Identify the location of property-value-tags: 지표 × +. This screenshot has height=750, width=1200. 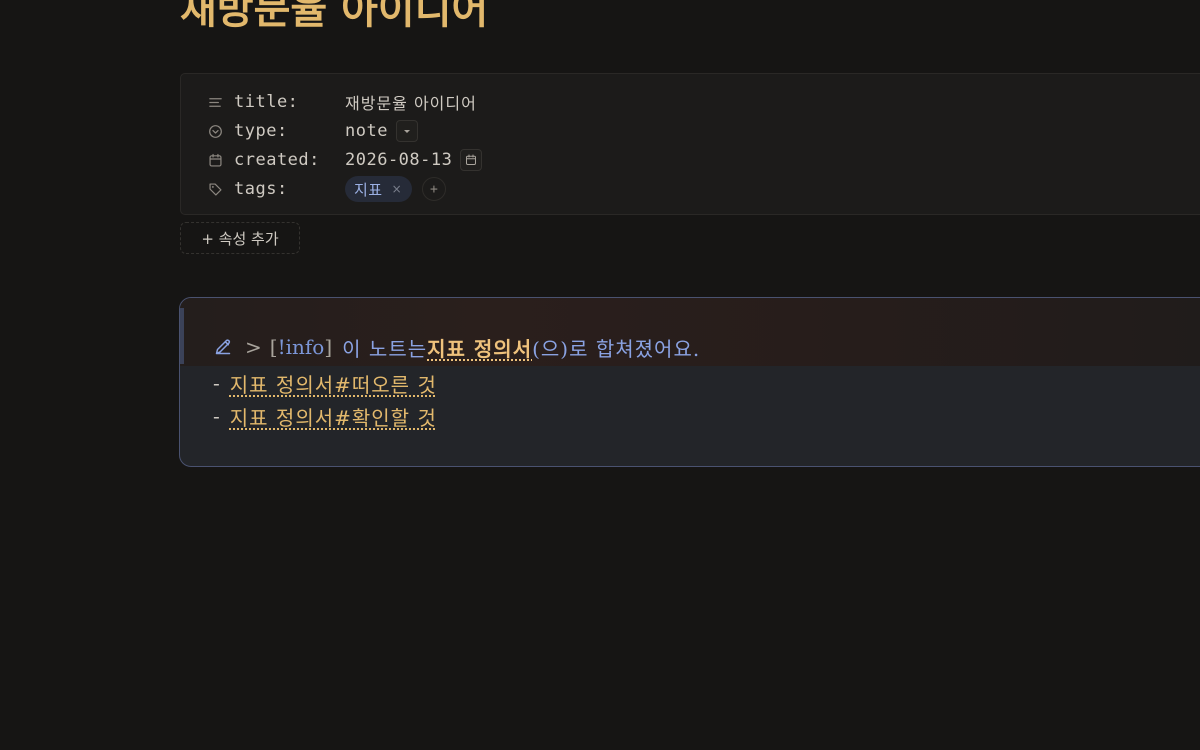
(396, 189).